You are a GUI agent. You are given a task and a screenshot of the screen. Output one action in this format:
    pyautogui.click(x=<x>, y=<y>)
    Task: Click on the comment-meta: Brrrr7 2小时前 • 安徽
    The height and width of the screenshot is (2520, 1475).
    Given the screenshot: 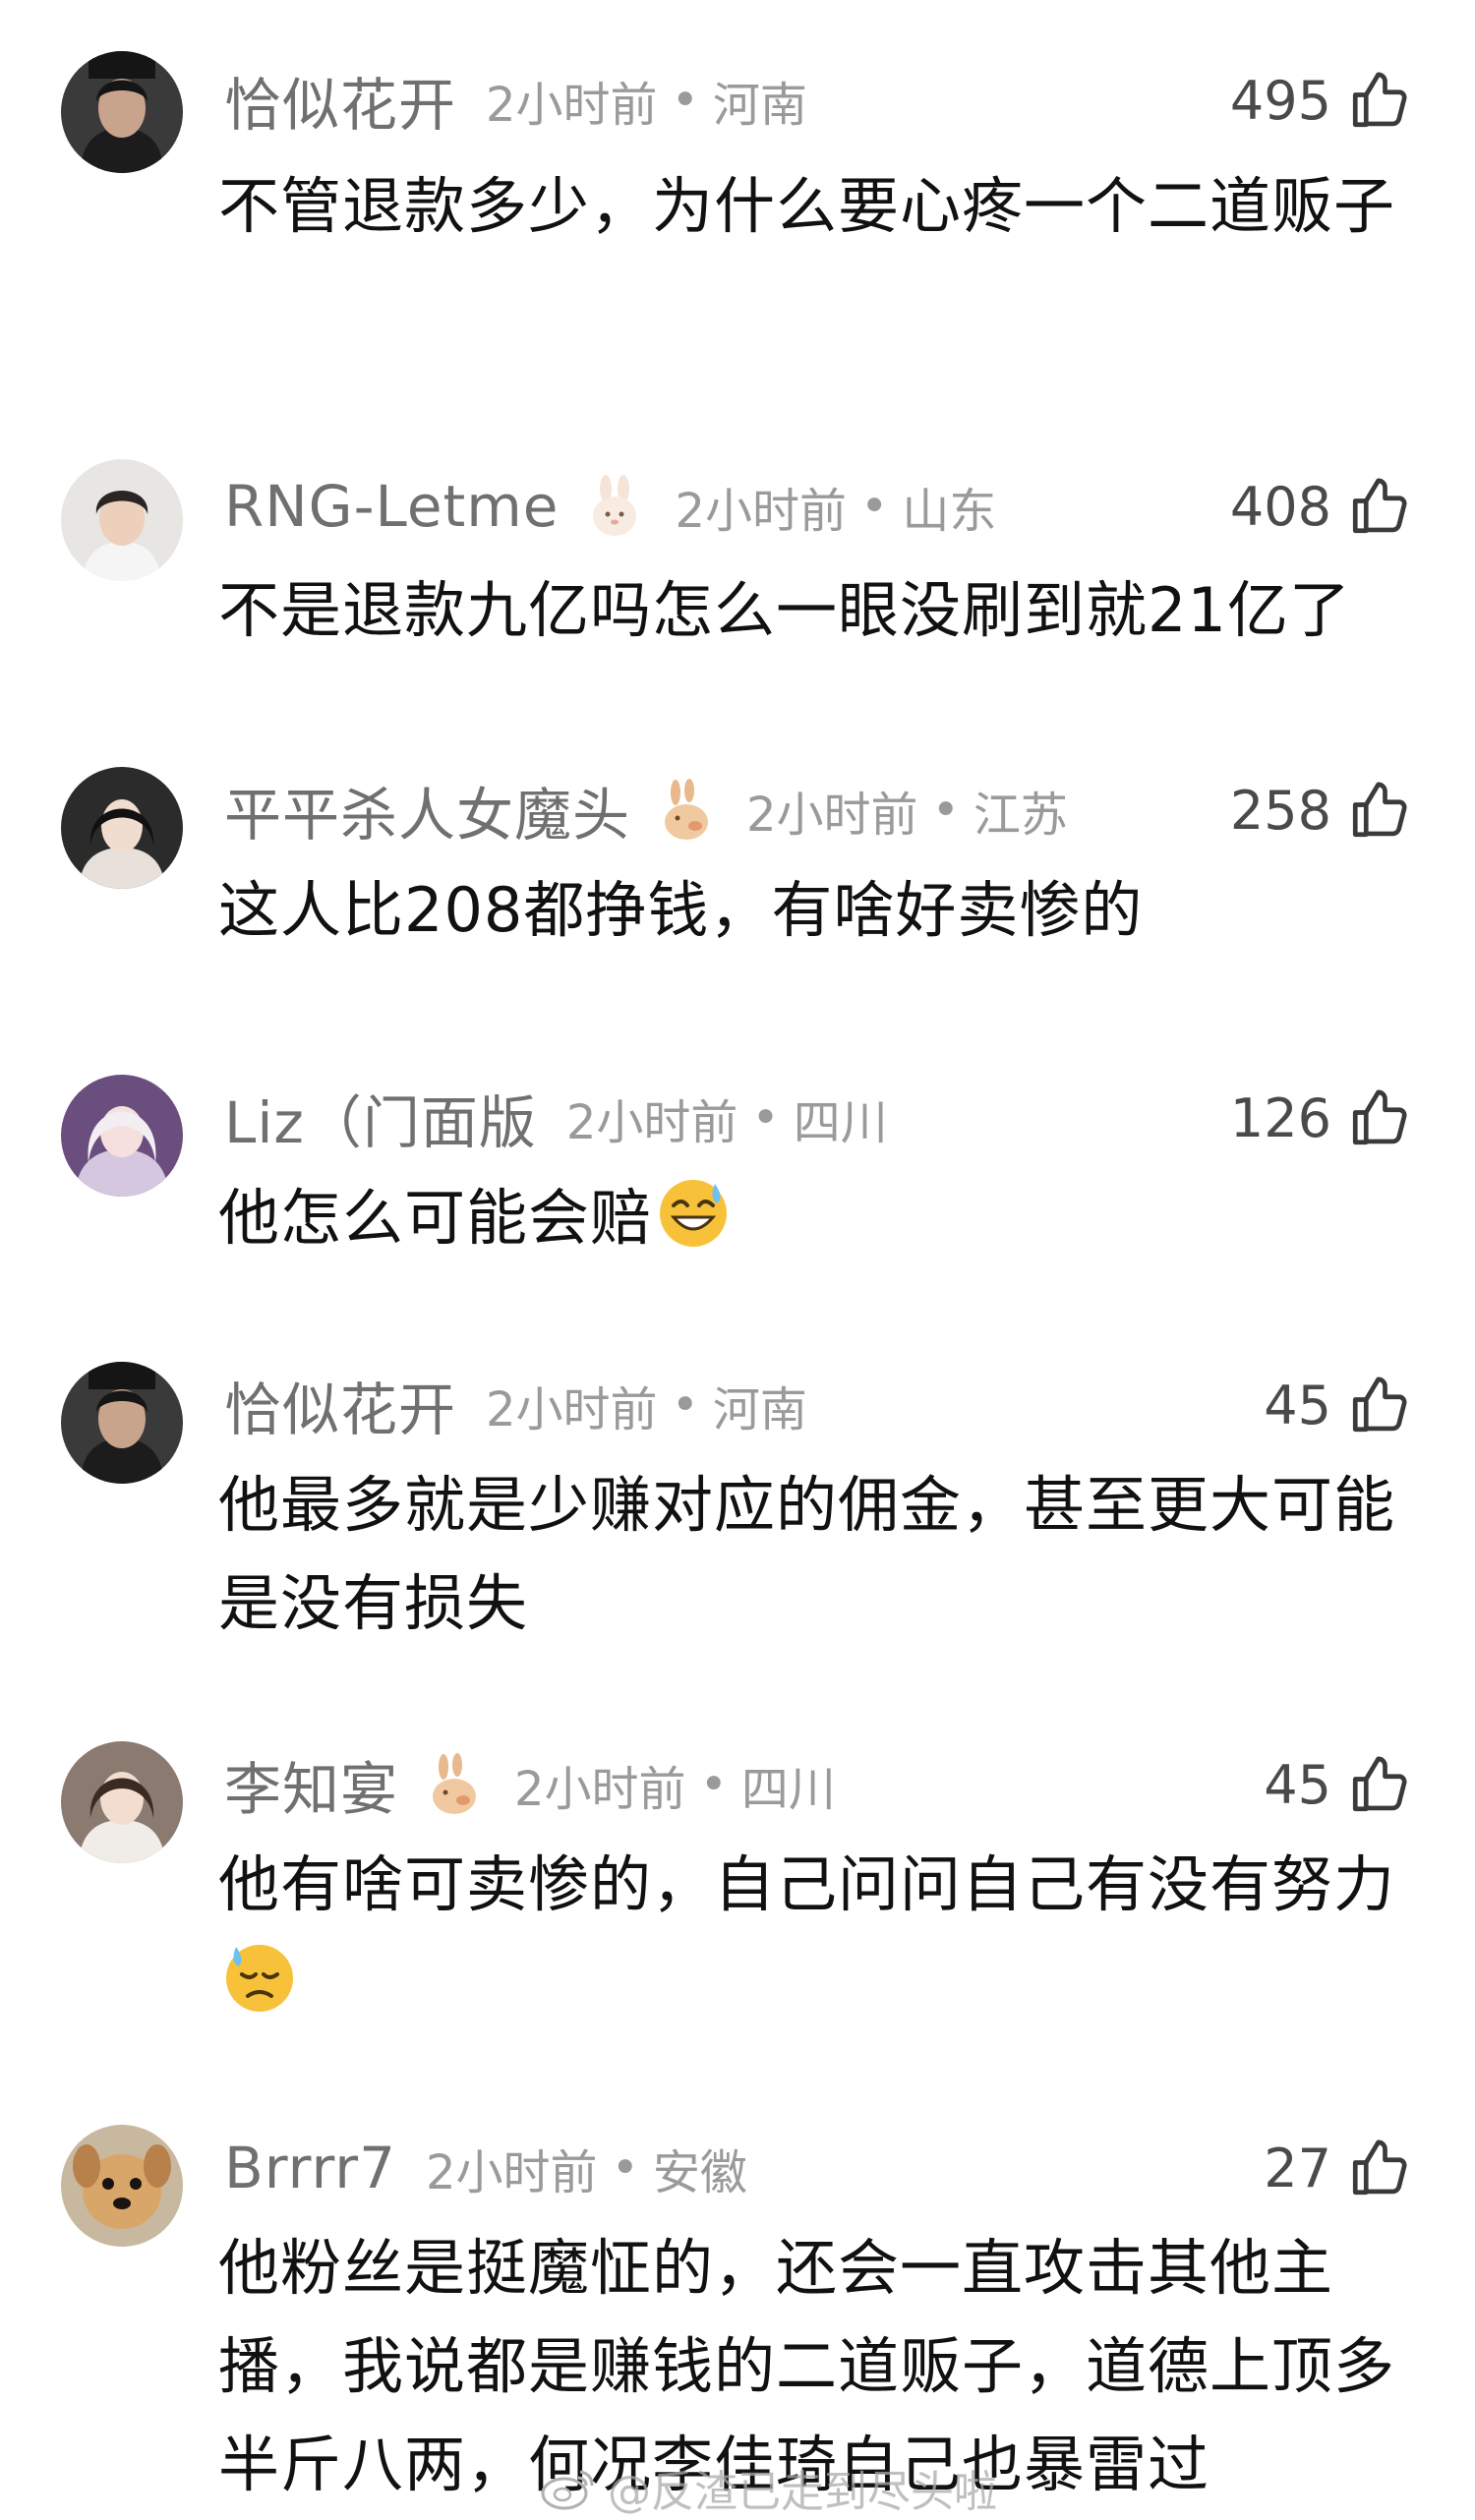 What is the action you would take?
    pyautogui.click(x=485, y=2168)
    